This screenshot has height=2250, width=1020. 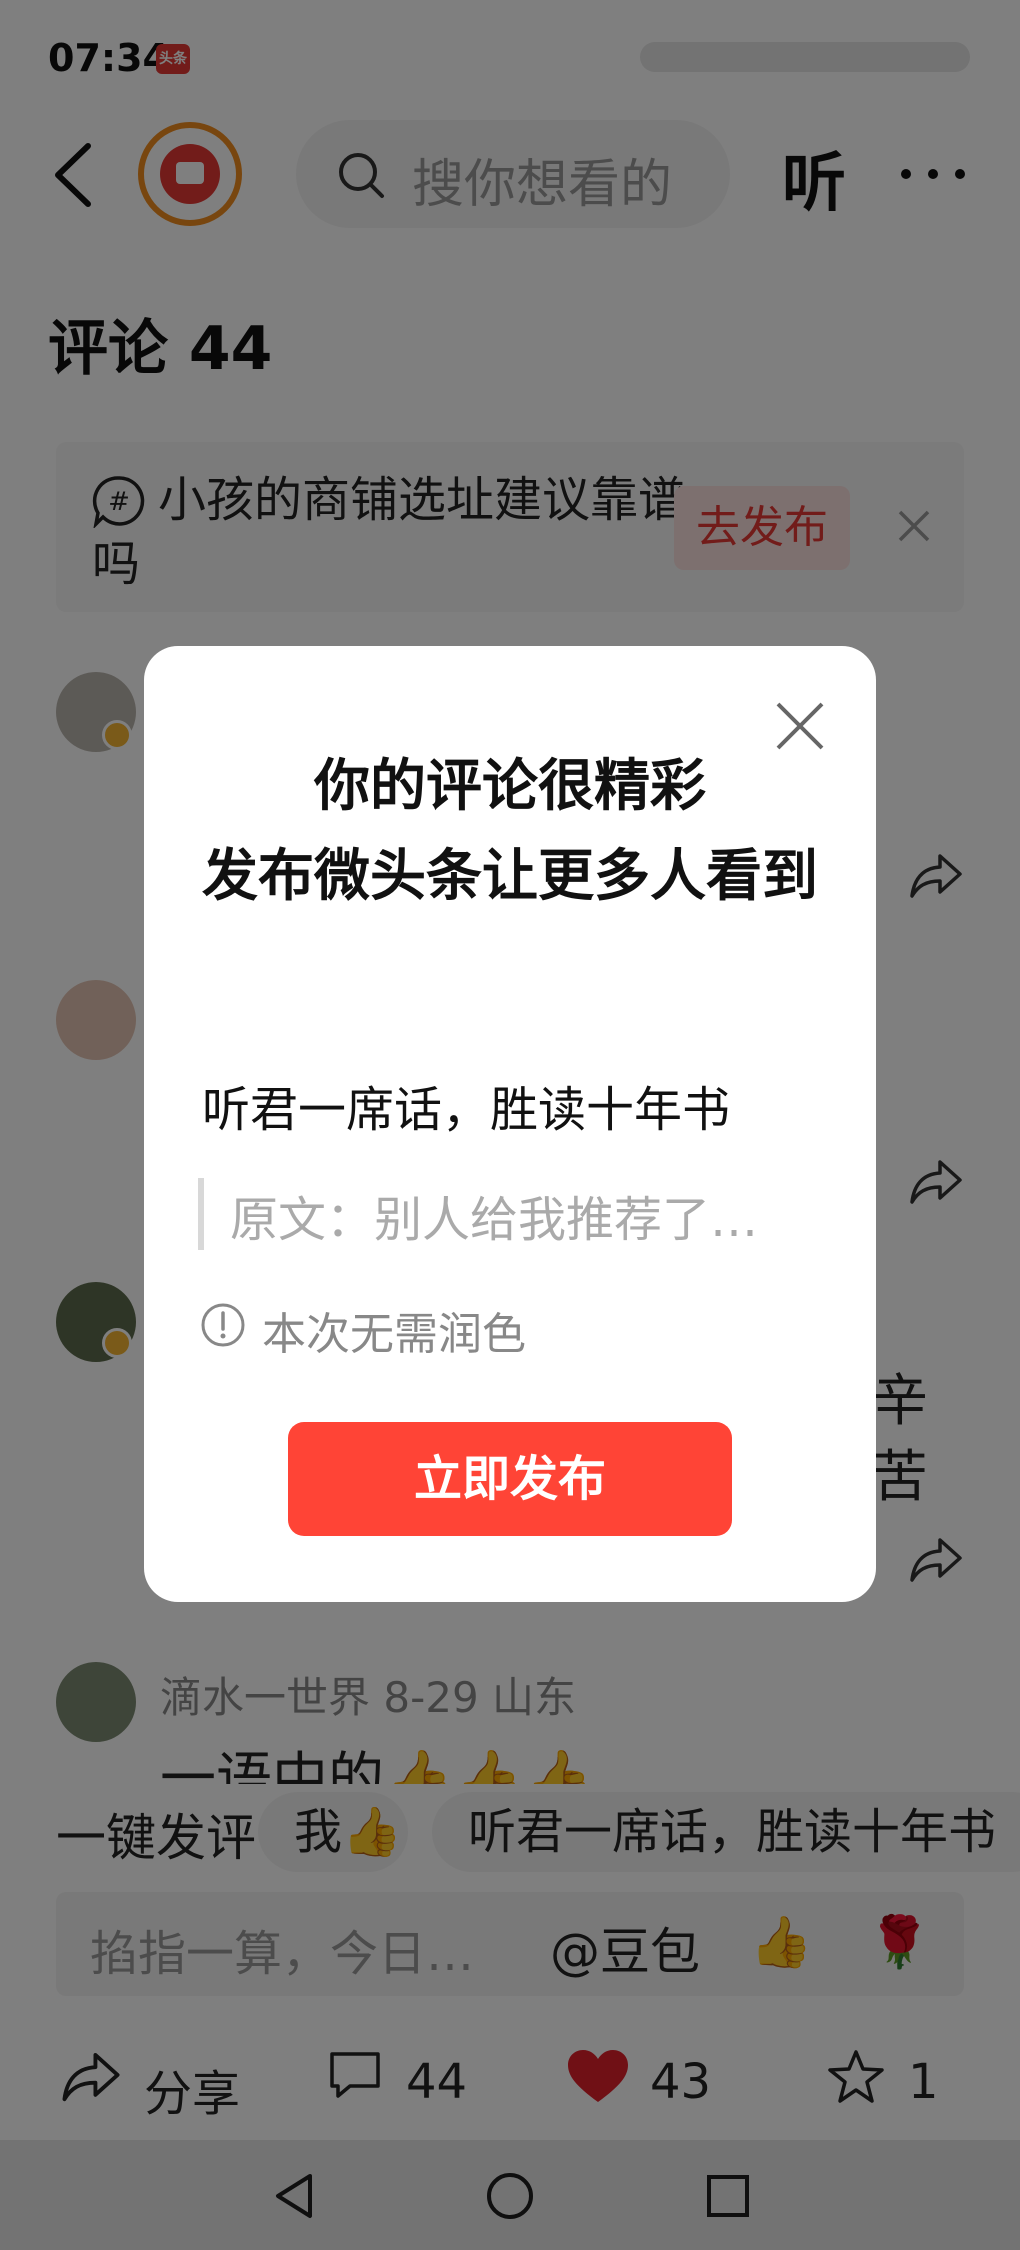 I want to click on nav-dim-overlay, so click(x=510, y=2195).